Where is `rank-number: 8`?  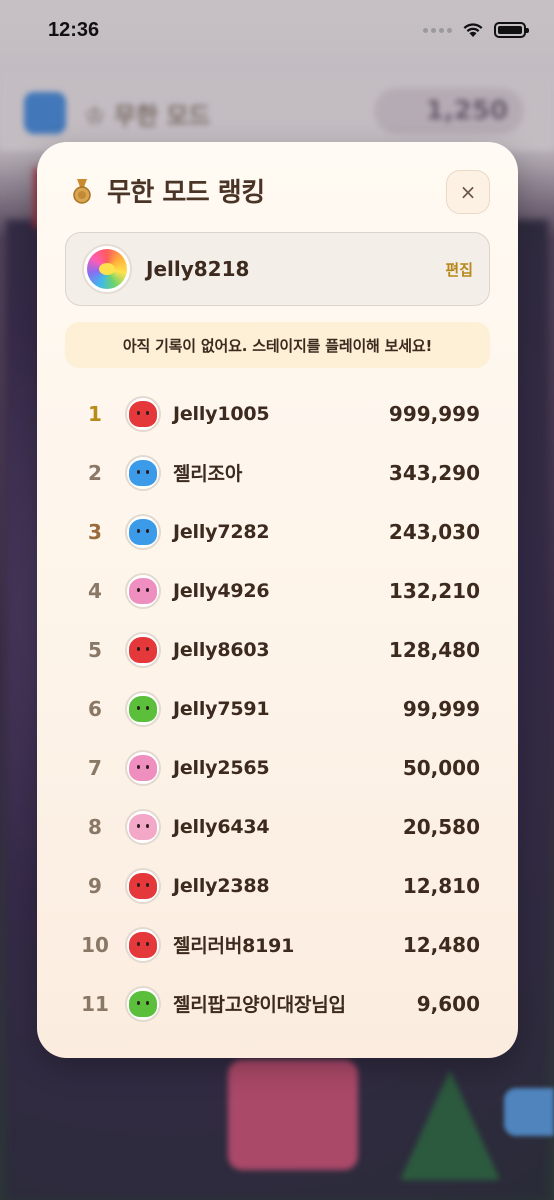 rank-number: 8 is located at coordinates (95, 826).